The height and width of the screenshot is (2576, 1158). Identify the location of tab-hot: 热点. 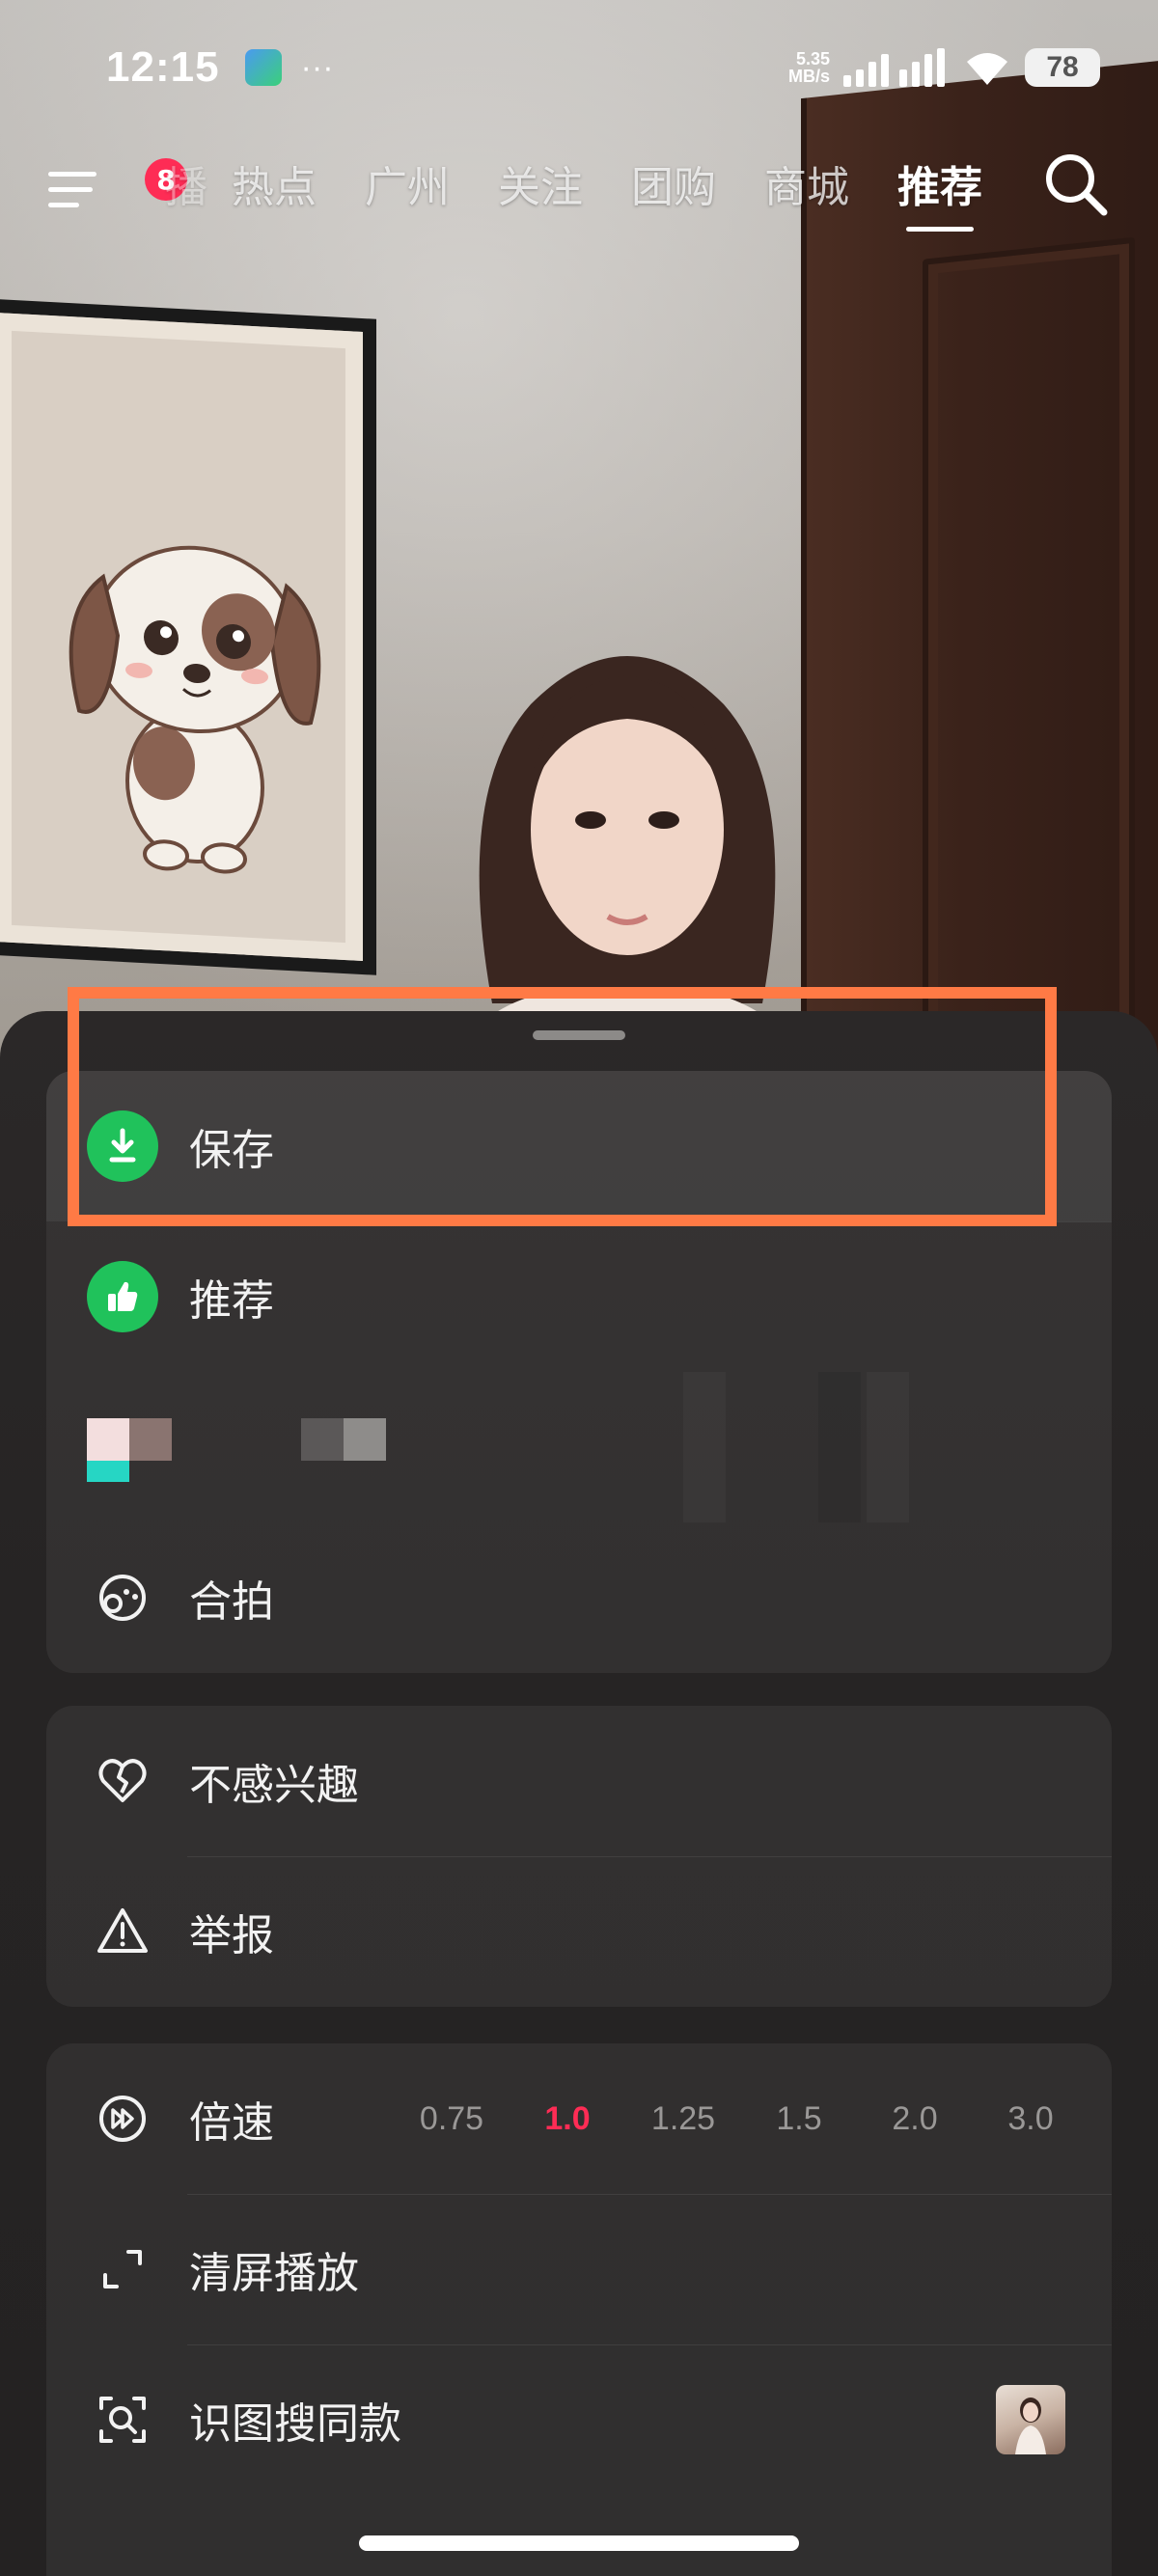
(274, 188).